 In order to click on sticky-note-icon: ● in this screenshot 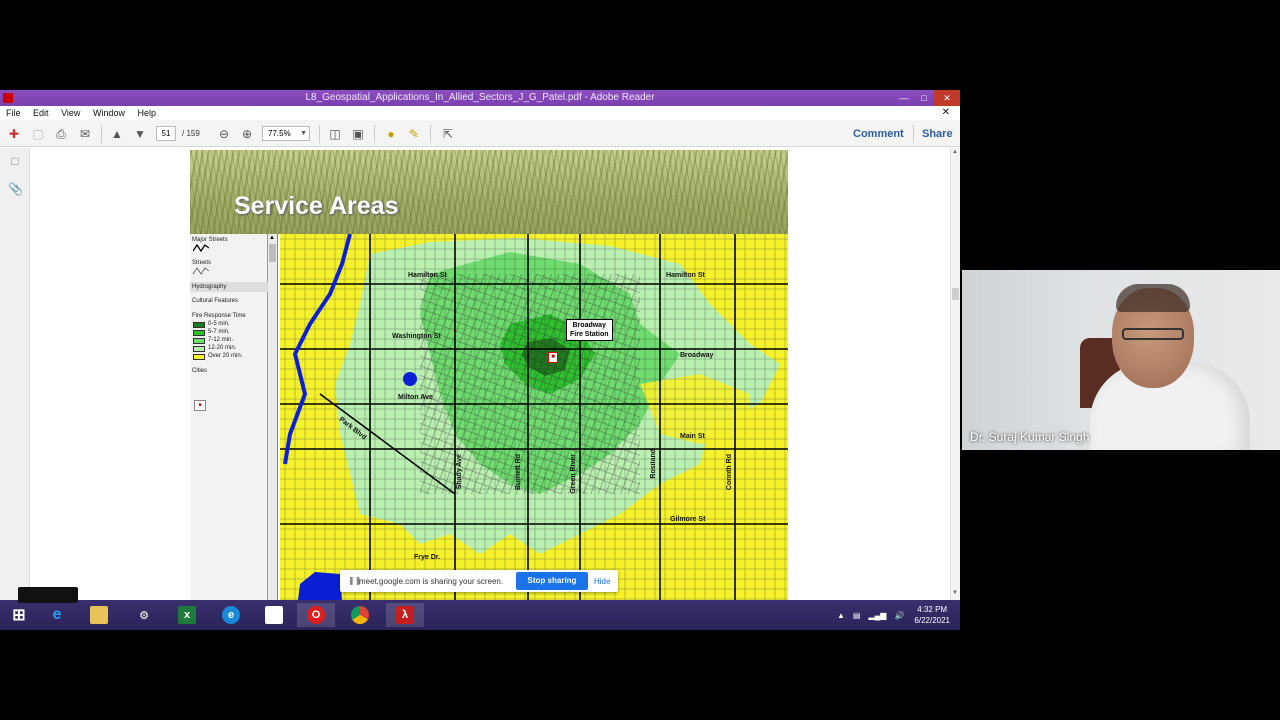, I will do `click(391, 134)`.